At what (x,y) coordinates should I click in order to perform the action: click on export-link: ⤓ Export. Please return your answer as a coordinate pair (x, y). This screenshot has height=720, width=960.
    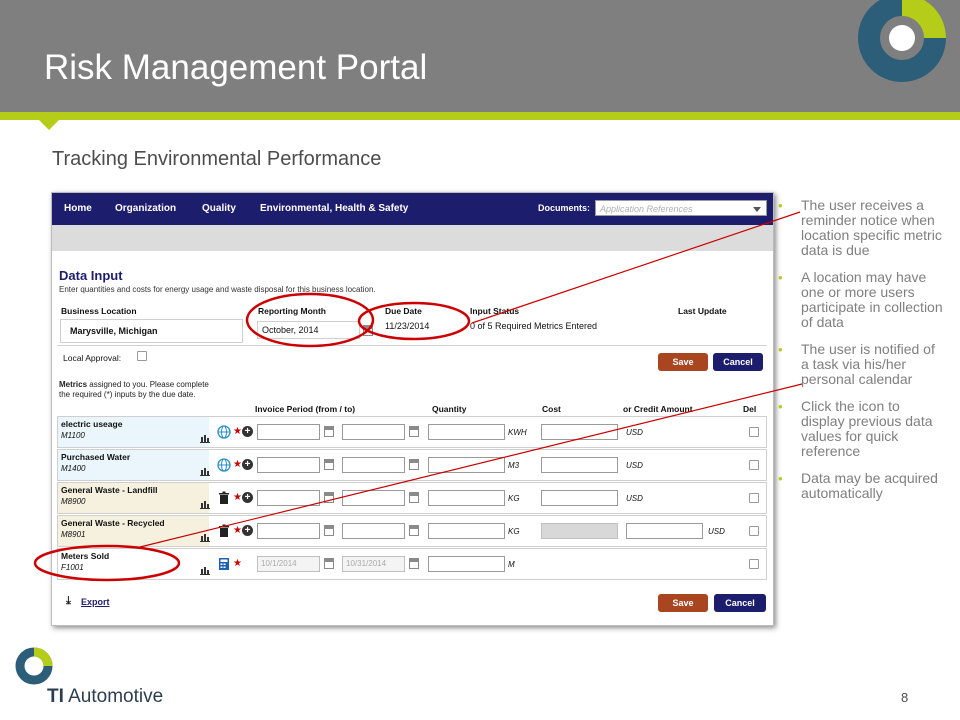
    Looking at the image, I should click on (88, 601).